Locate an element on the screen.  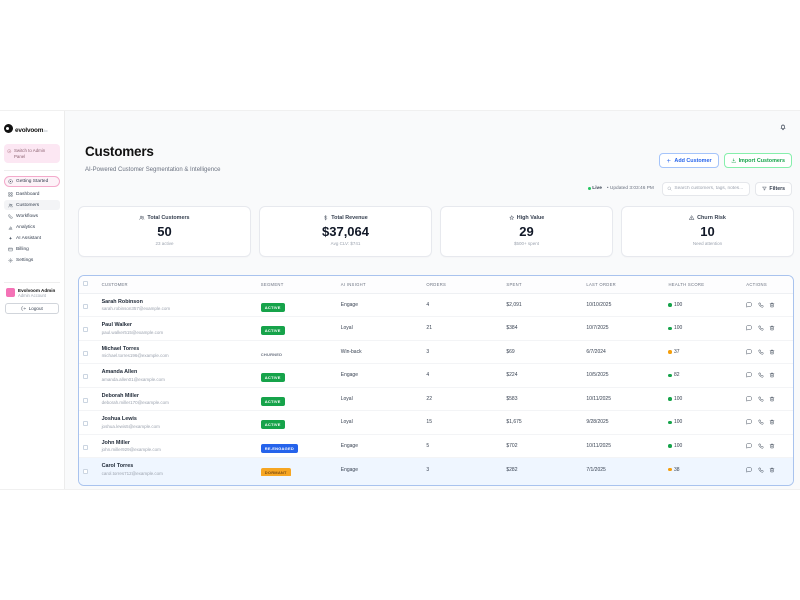
spent-amount: $384 is located at coordinates (542, 328).